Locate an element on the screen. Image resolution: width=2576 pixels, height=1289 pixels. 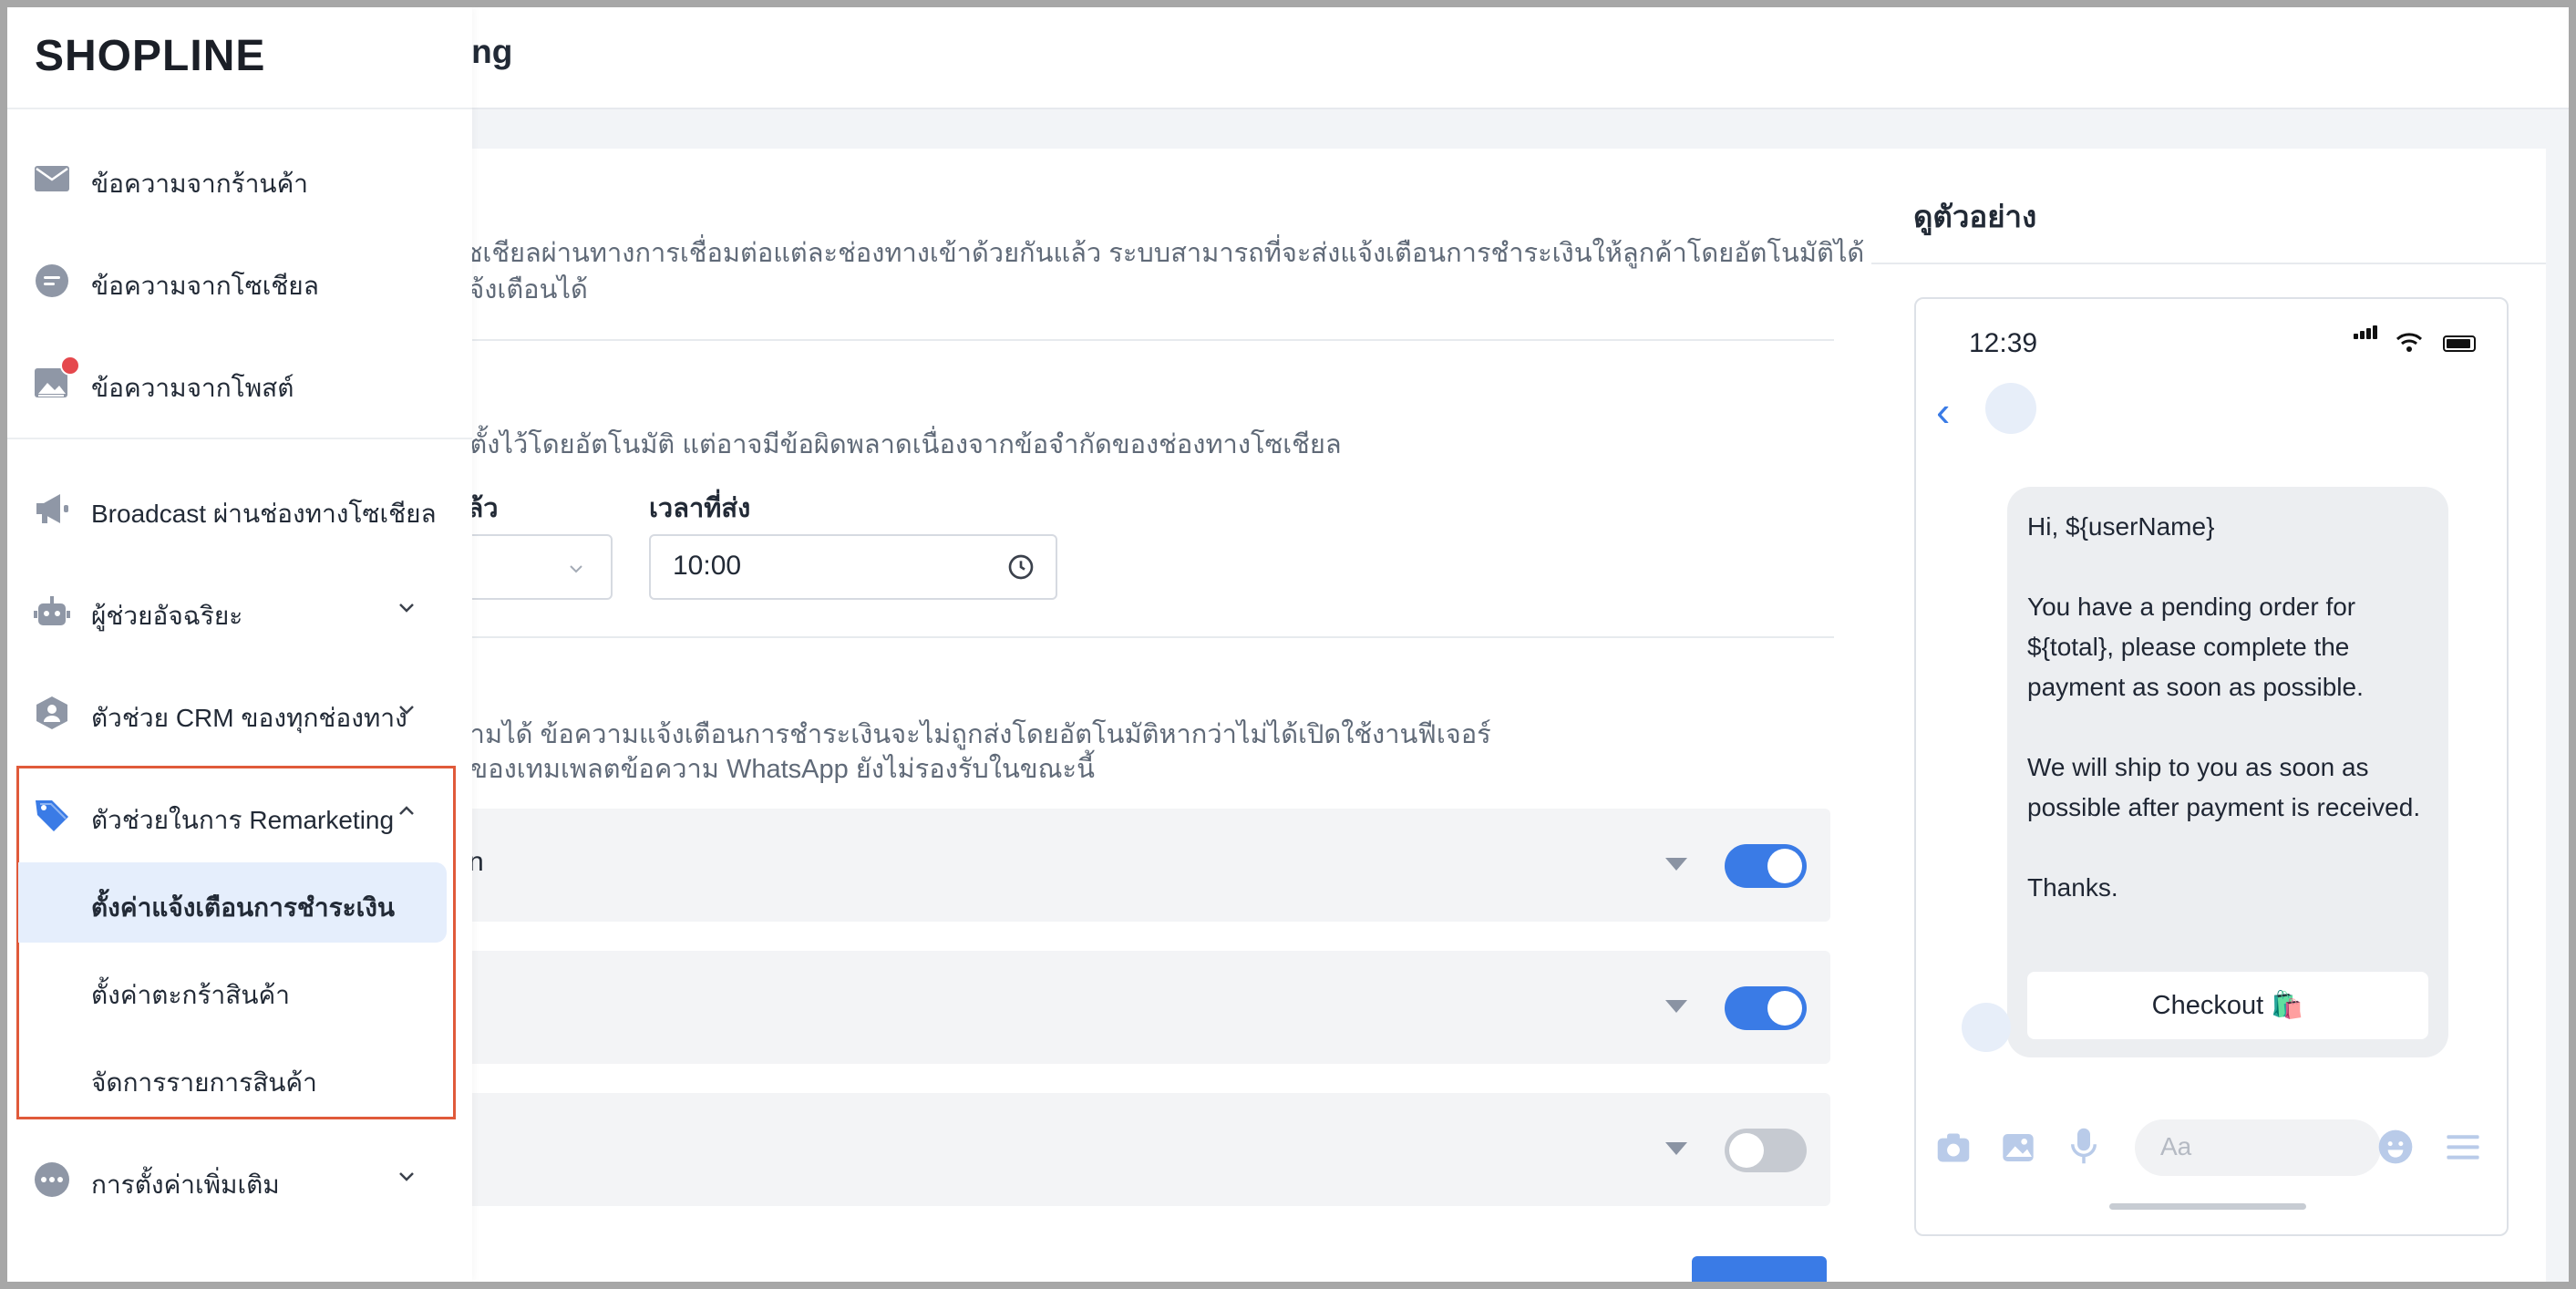
sidebar-item-label: Broadcast ผ่านช่องทางโซเชียล is located at coordinates (264, 514).